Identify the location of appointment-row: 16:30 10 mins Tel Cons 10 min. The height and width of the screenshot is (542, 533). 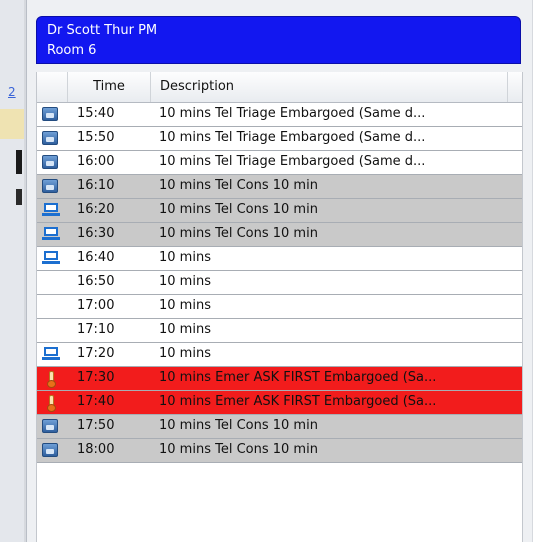
(279, 235).